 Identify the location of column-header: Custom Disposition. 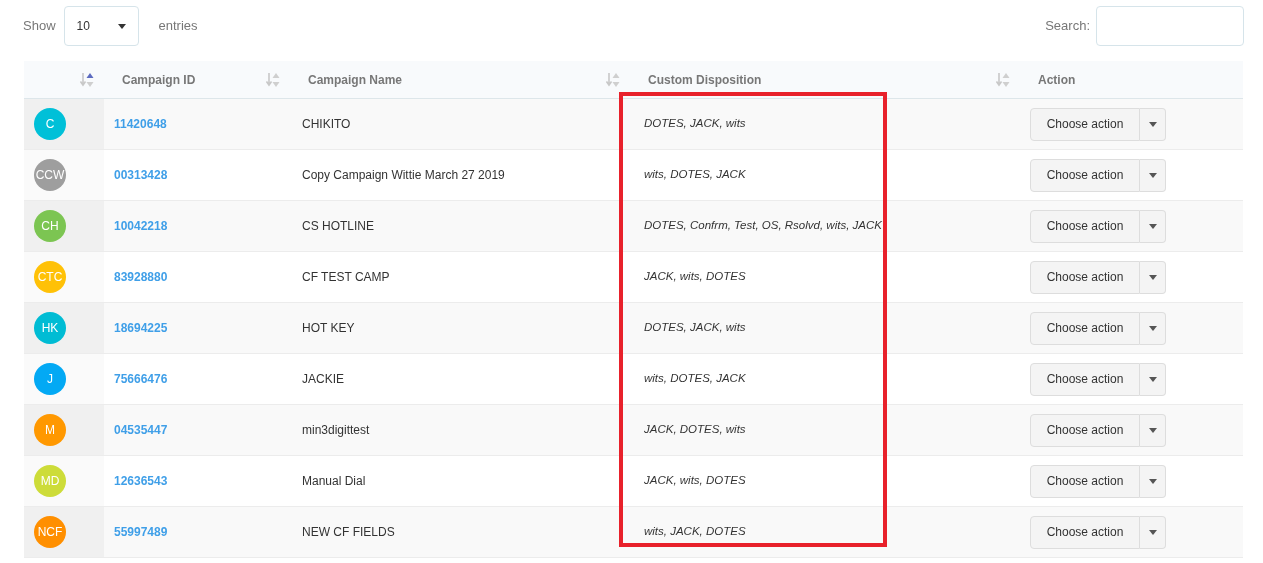
(705, 79).